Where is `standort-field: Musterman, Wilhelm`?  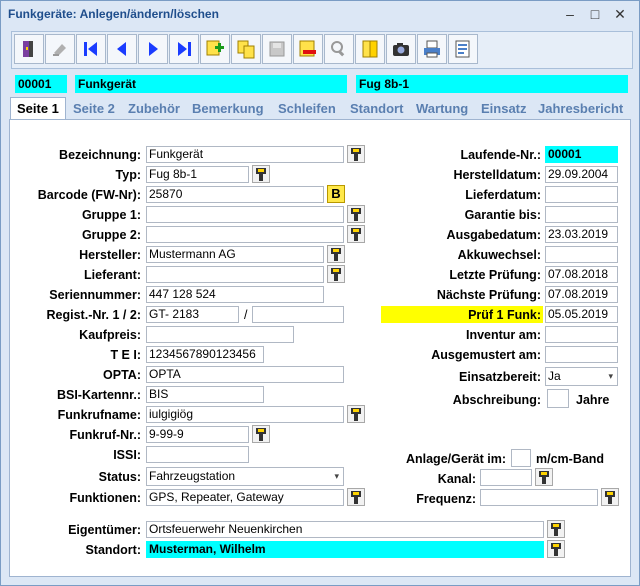
standort-field: Musterman, Wilhelm is located at coordinates (345, 549).